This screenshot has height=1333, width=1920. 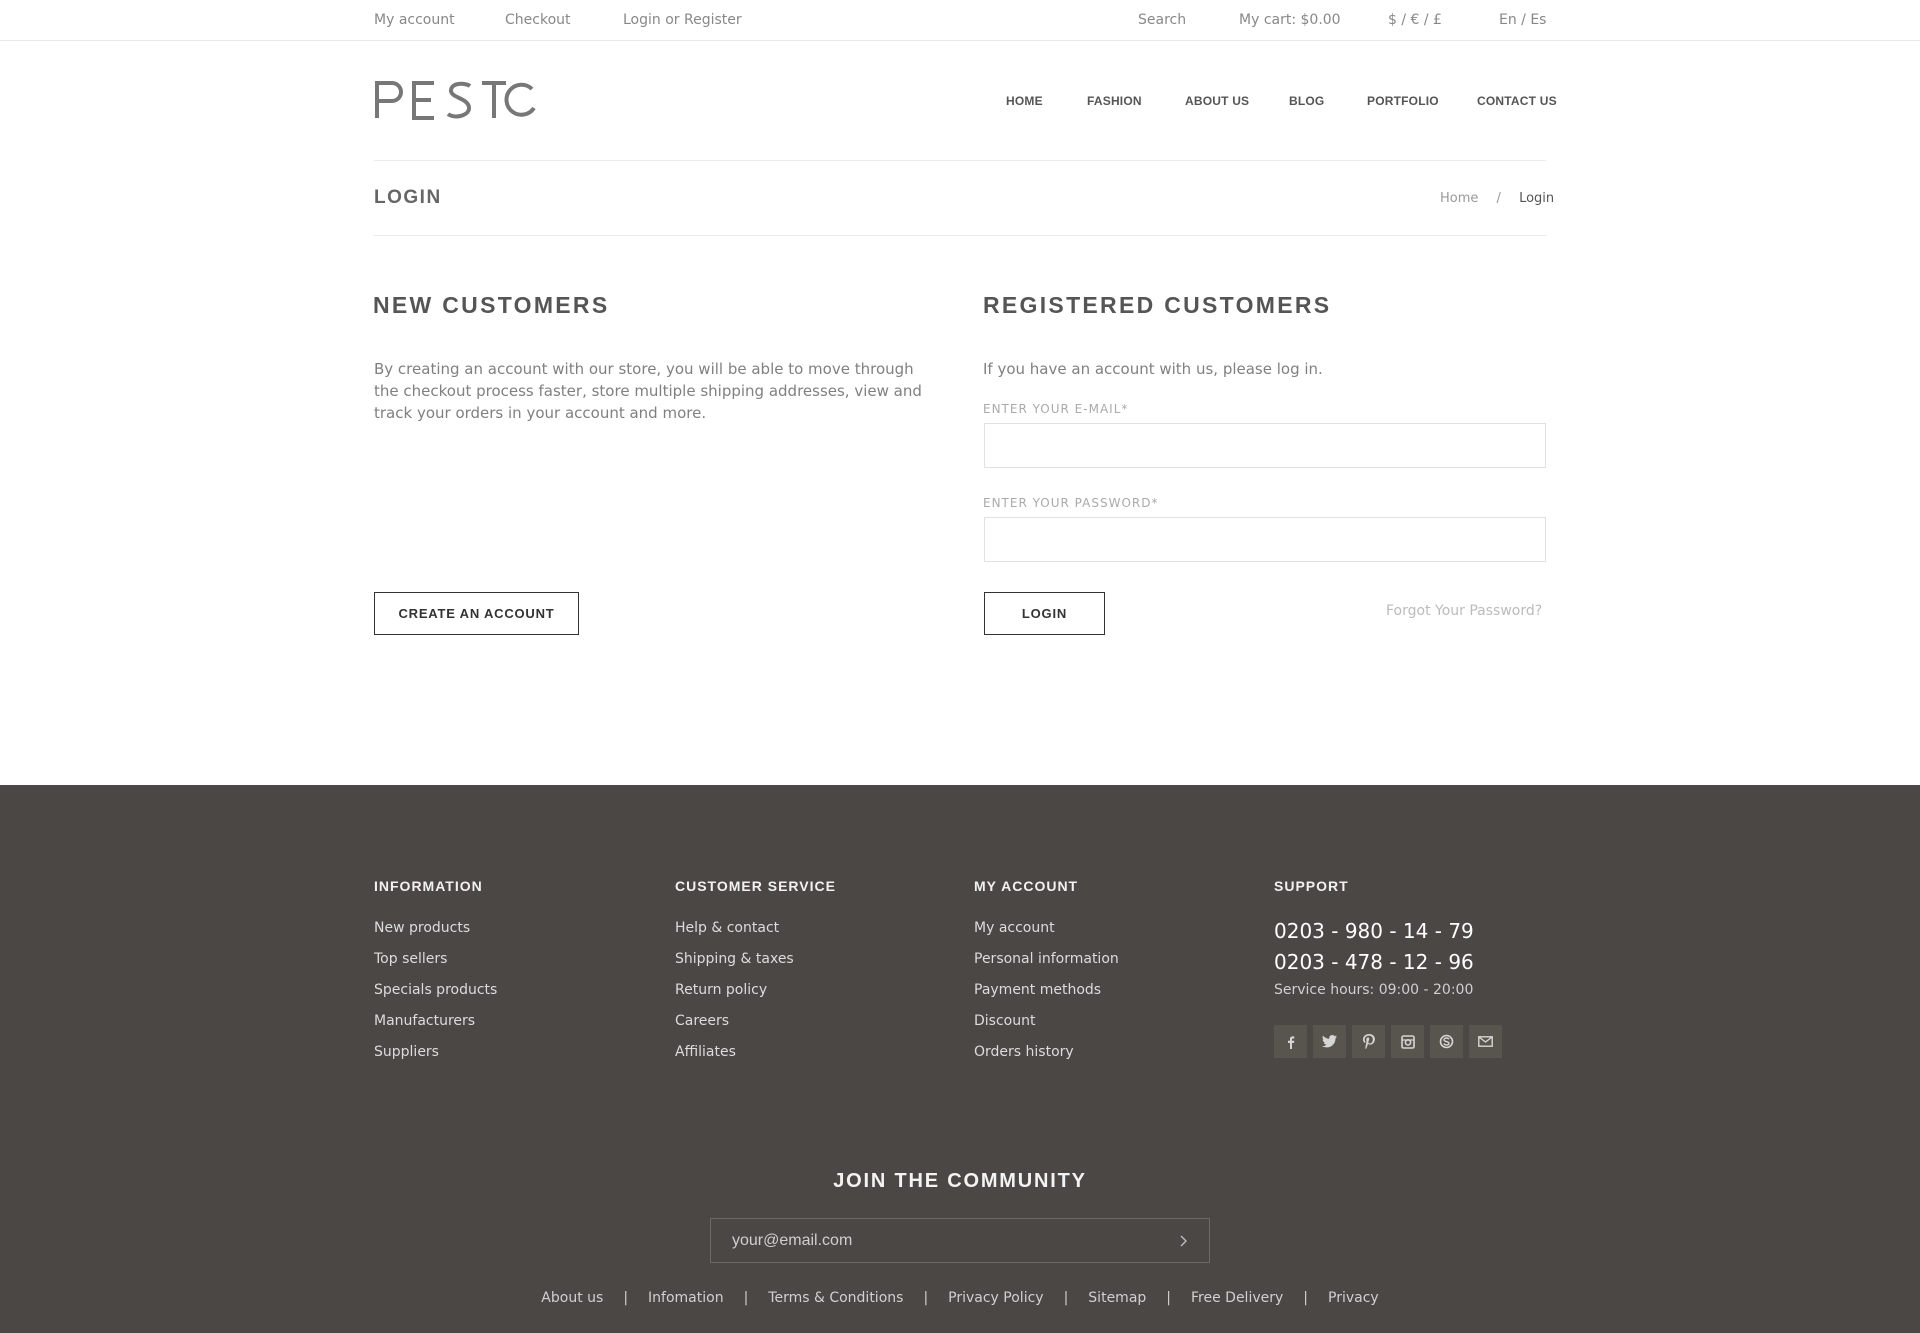 I want to click on nav-portfolio: PORTFOLIO, so click(x=1403, y=101).